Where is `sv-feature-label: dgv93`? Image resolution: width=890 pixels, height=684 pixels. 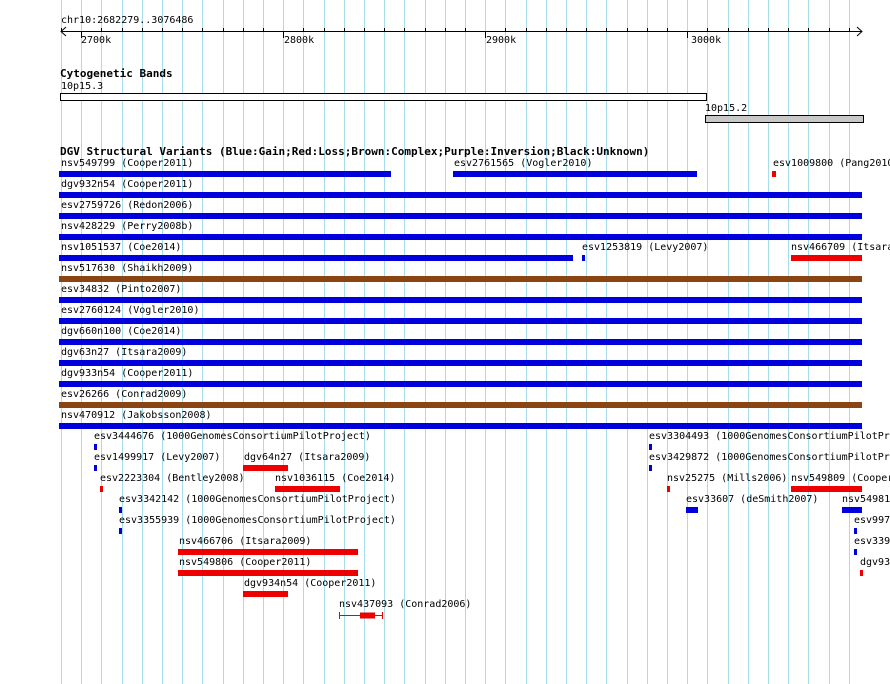
sv-feature-label: dgv93 is located at coordinates (875, 562).